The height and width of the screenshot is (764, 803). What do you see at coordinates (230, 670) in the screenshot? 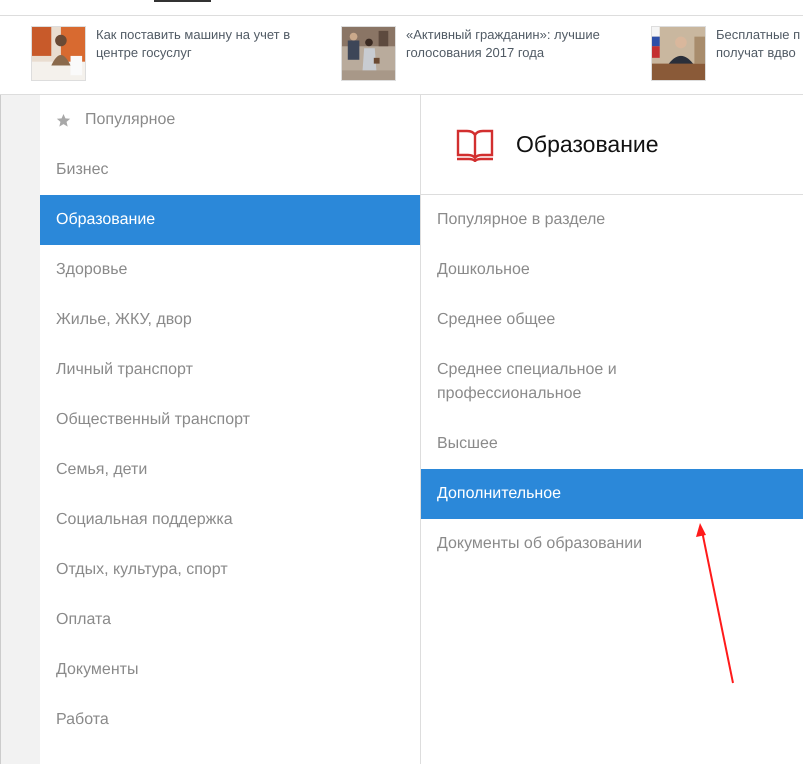
I see `category-item: Документы` at bounding box center [230, 670].